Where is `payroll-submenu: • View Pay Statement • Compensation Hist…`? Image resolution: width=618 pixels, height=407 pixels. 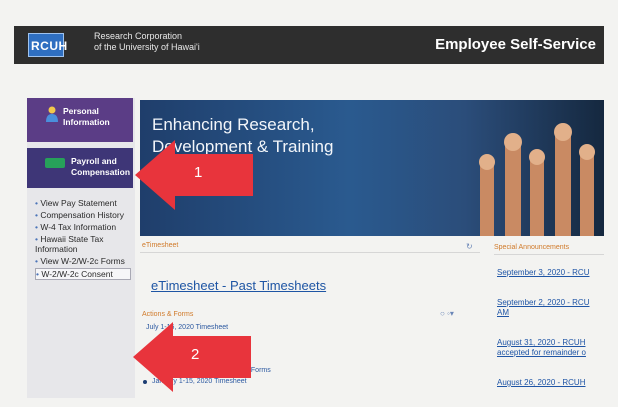 payroll-submenu: • View Pay Statement • Compensation Hist… is located at coordinates (83, 240).